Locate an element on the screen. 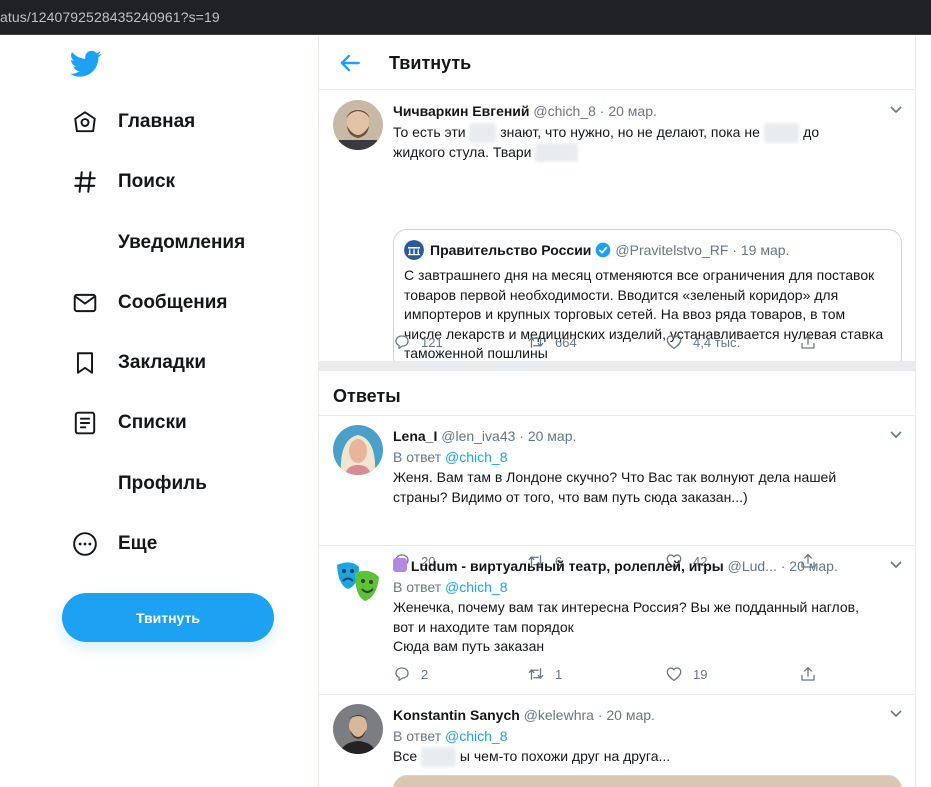 This screenshot has height=787, width=931. tweet-header: Чичваркин Евгений @chich_8 · 20 мар. is located at coordinates (525, 111).